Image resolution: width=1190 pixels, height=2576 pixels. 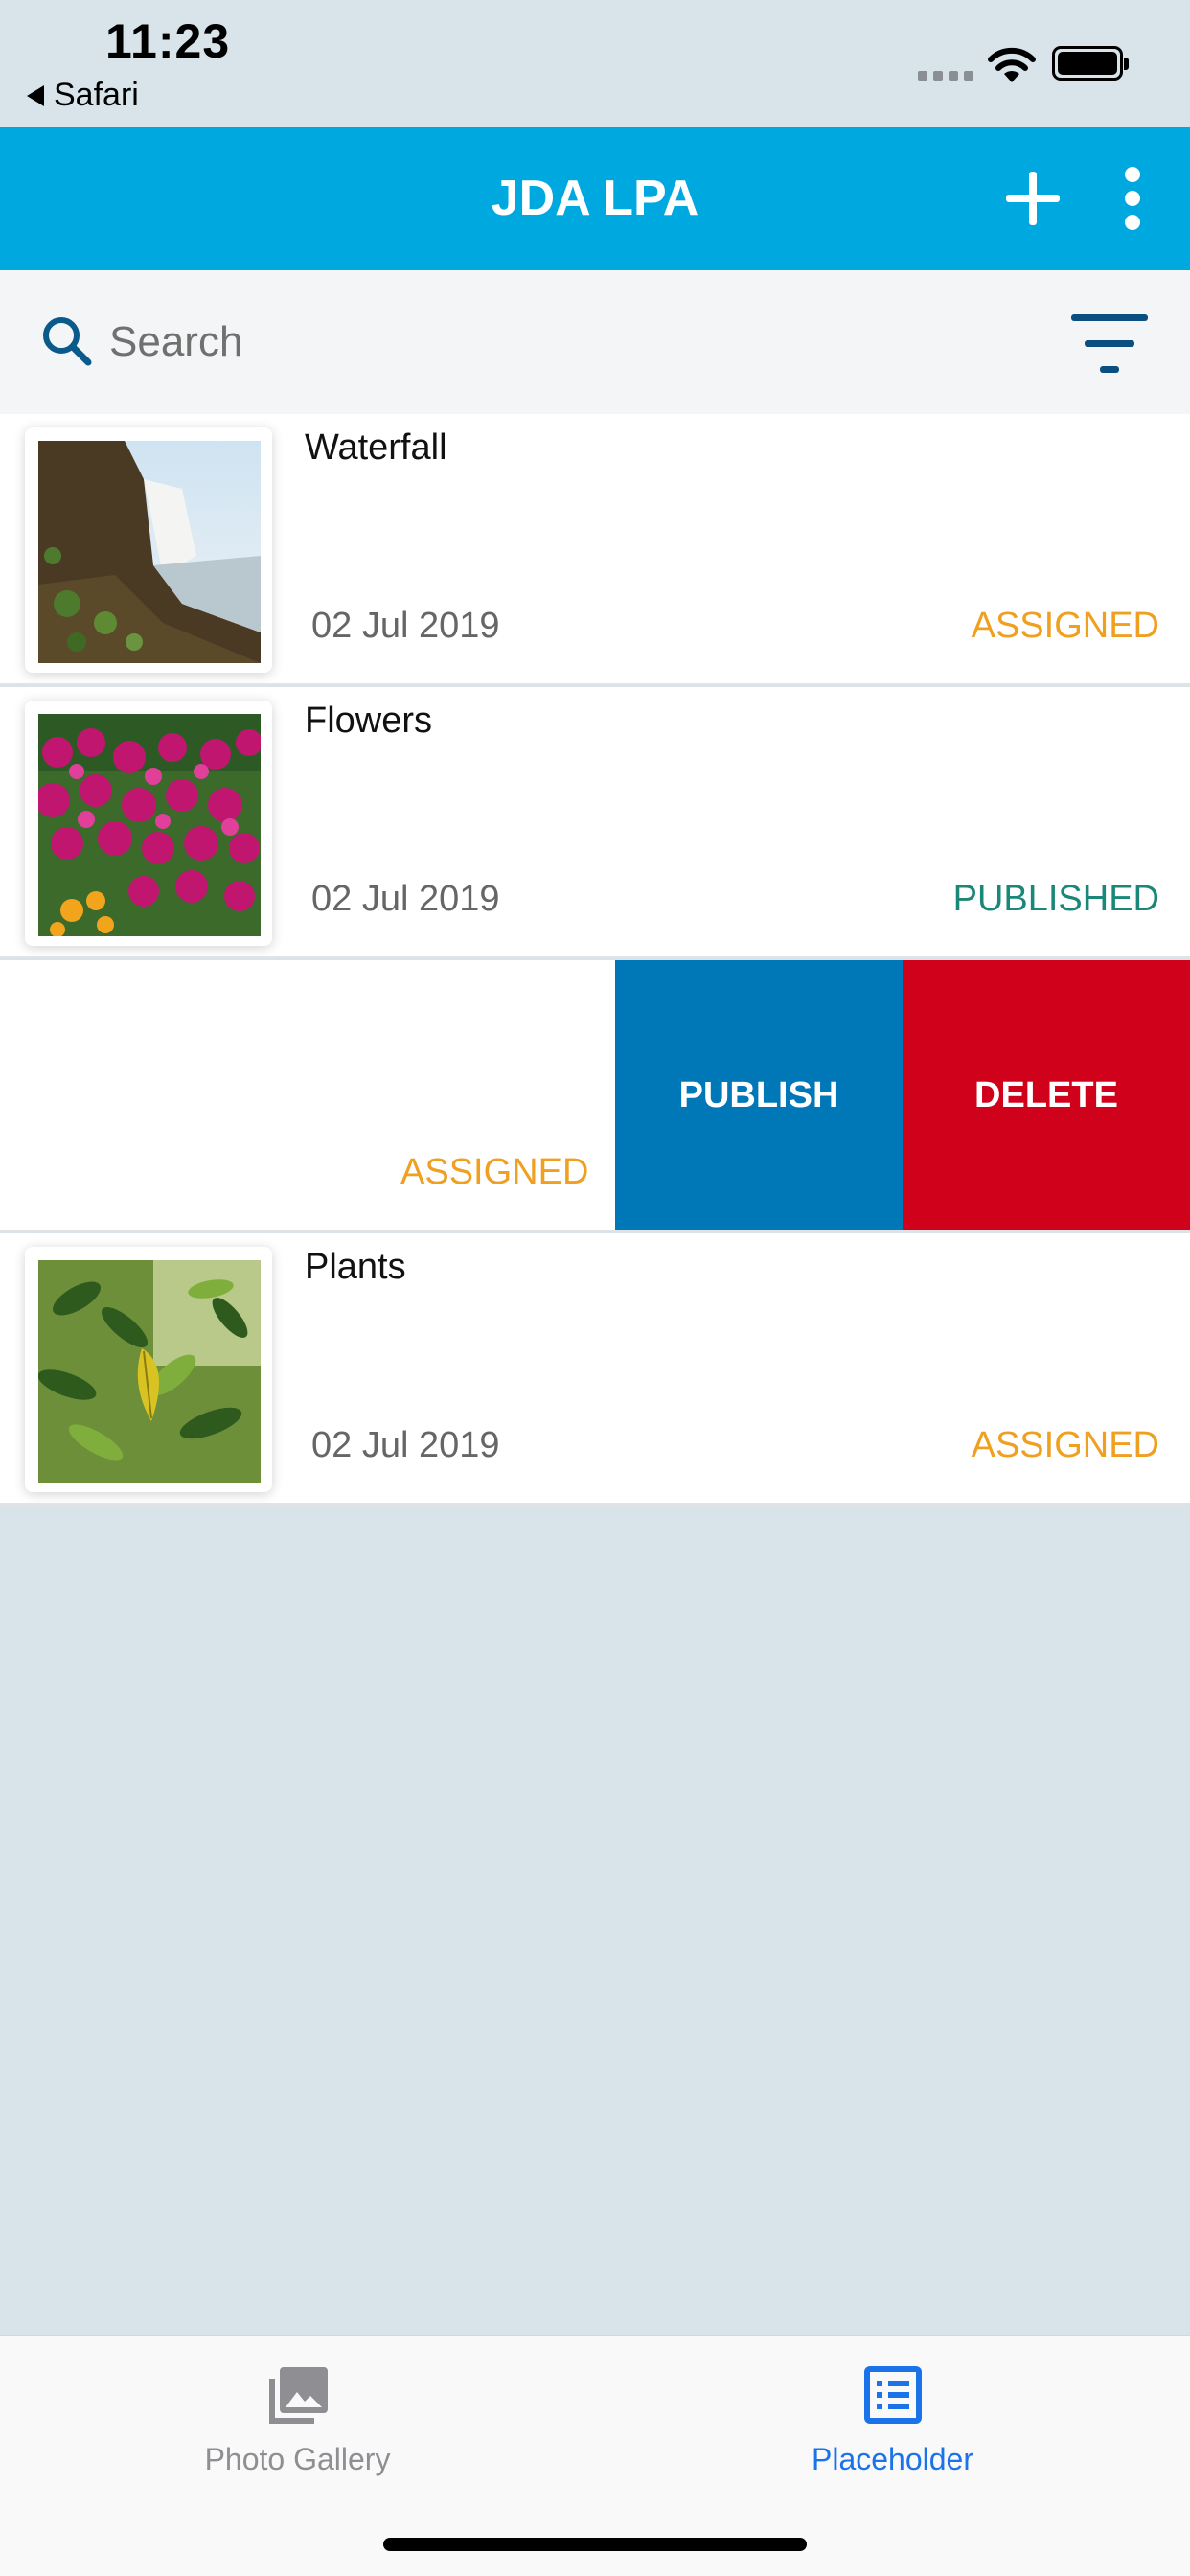 What do you see at coordinates (595, 822) in the screenshot?
I see `list-item: Flowers 02 Jul 2019 PUBLISHED` at bounding box center [595, 822].